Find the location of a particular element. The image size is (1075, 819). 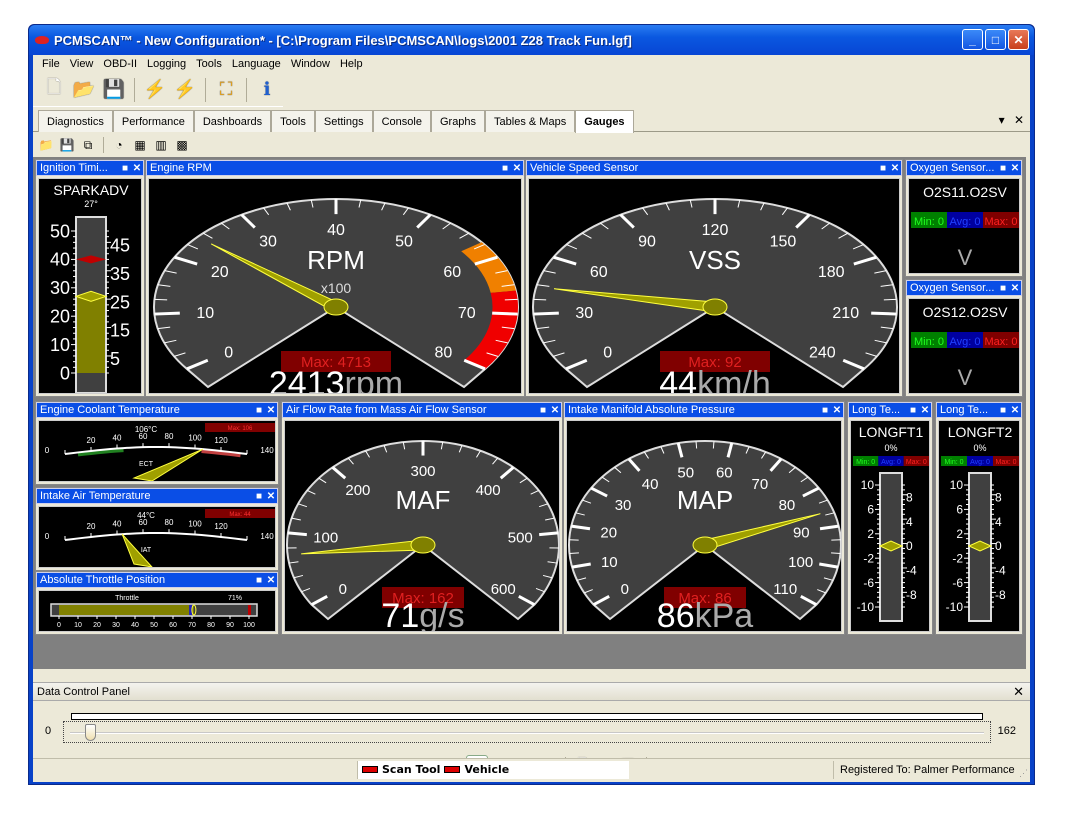

readout-value: 71 is located at coordinates (400, 614).